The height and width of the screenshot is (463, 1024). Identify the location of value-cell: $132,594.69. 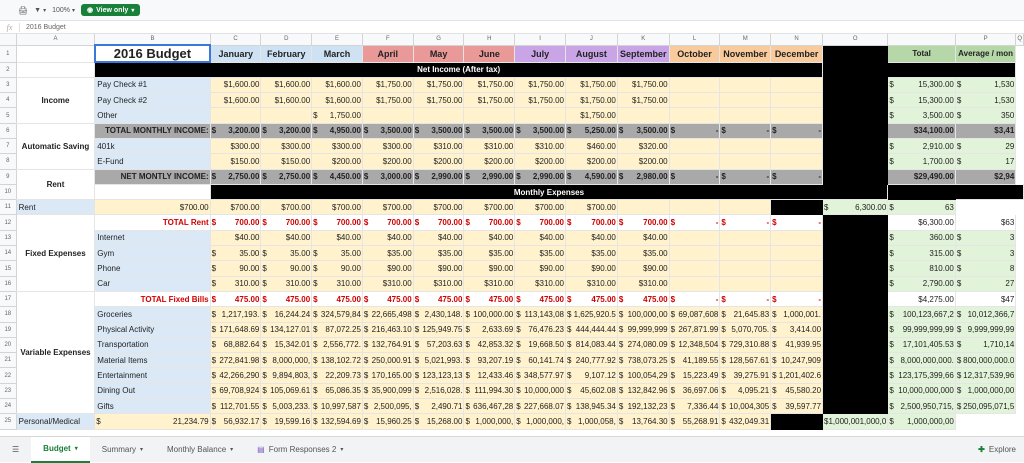
(337, 421).